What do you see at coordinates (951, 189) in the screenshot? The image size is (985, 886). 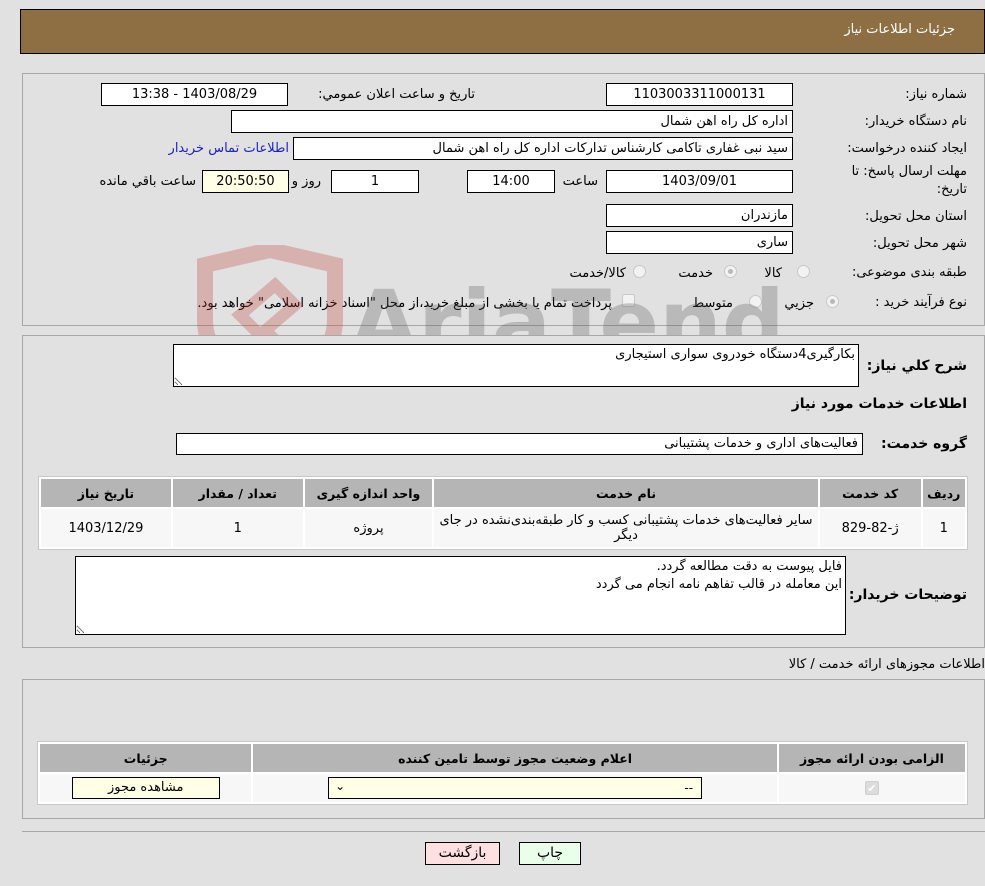 I see `deadline-label-2: تاریخ:` at bounding box center [951, 189].